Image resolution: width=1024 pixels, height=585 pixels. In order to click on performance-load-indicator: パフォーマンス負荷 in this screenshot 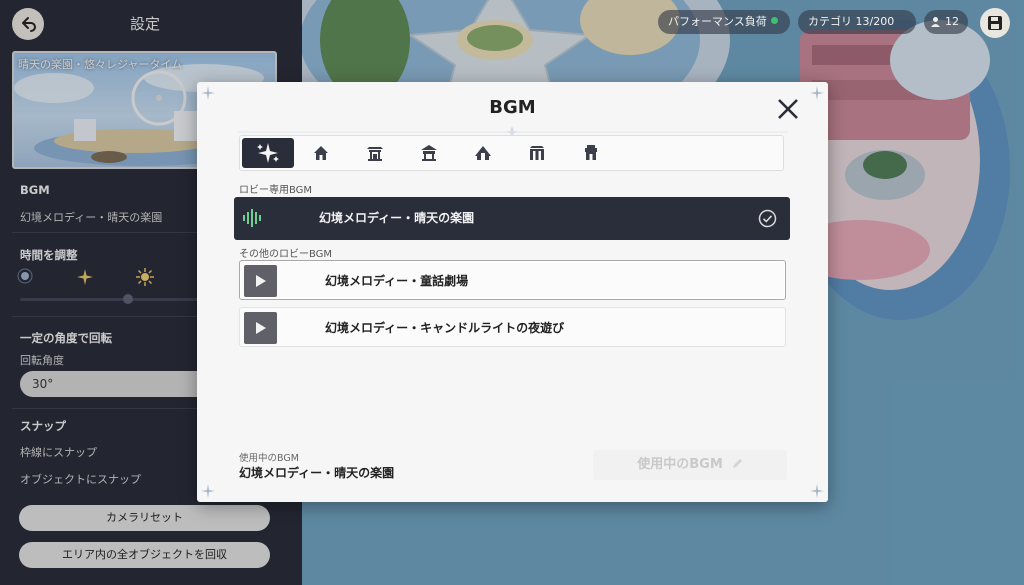, I will do `click(724, 22)`.